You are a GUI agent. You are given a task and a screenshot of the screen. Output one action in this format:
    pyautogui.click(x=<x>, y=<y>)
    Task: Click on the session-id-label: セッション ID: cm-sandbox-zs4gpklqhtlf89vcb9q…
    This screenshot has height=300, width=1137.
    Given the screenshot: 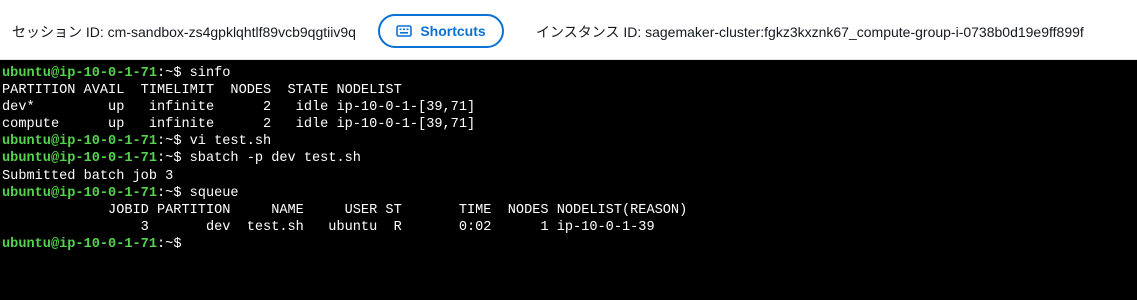 What is the action you would take?
    pyautogui.click(x=184, y=32)
    